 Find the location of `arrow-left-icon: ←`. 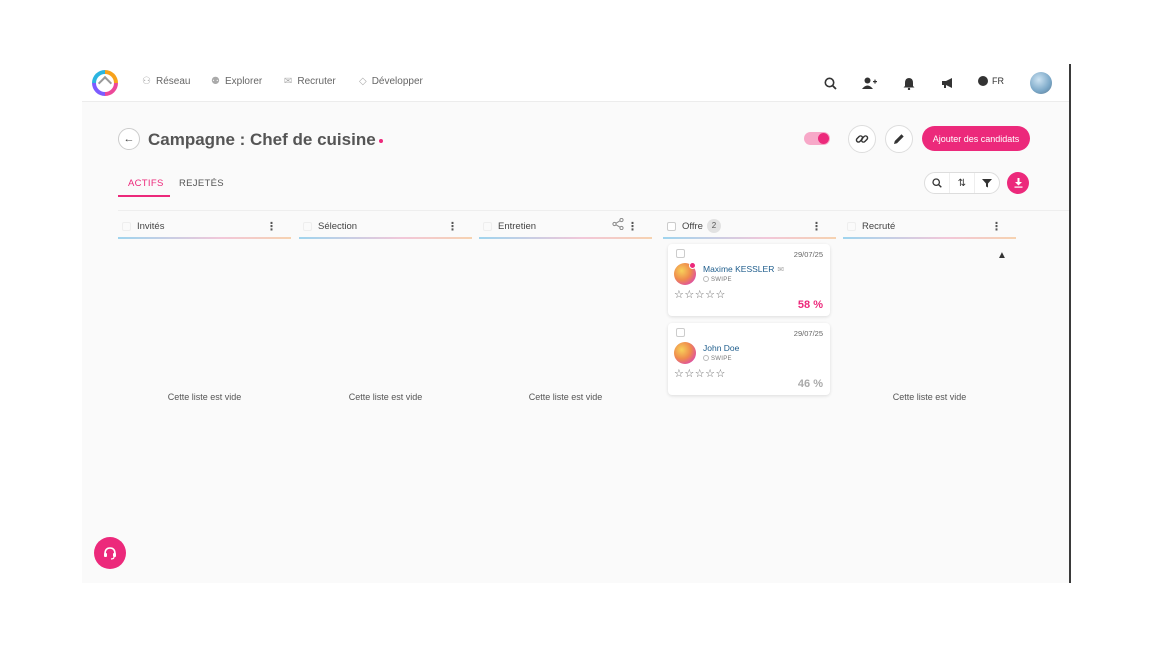

arrow-left-icon: ← is located at coordinates (129, 139).